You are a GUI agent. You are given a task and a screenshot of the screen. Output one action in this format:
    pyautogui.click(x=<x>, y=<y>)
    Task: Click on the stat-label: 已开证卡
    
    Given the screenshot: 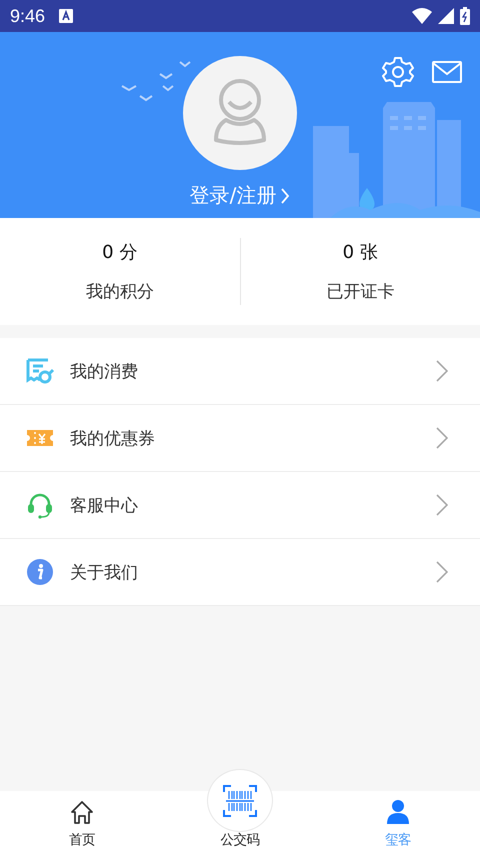 What is the action you would take?
    pyautogui.click(x=360, y=292)
    